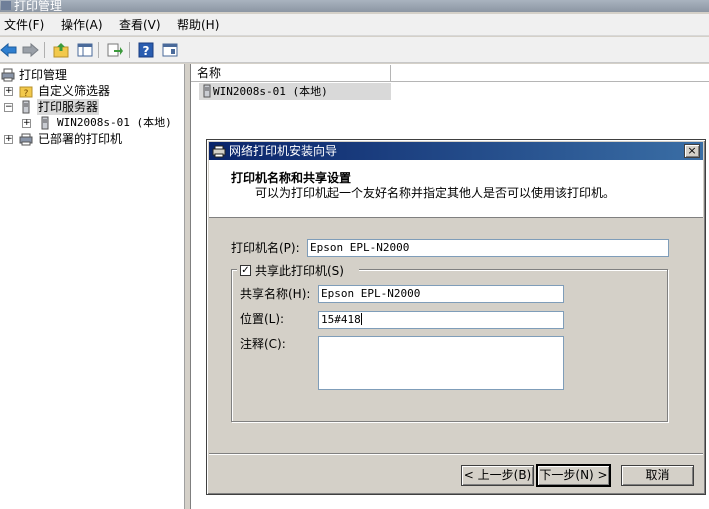  What do you see at coordinates (265, 248) in the screenshot?
I see `printer-name-label: 打印机名(P):` at bounding box center [265, 248].